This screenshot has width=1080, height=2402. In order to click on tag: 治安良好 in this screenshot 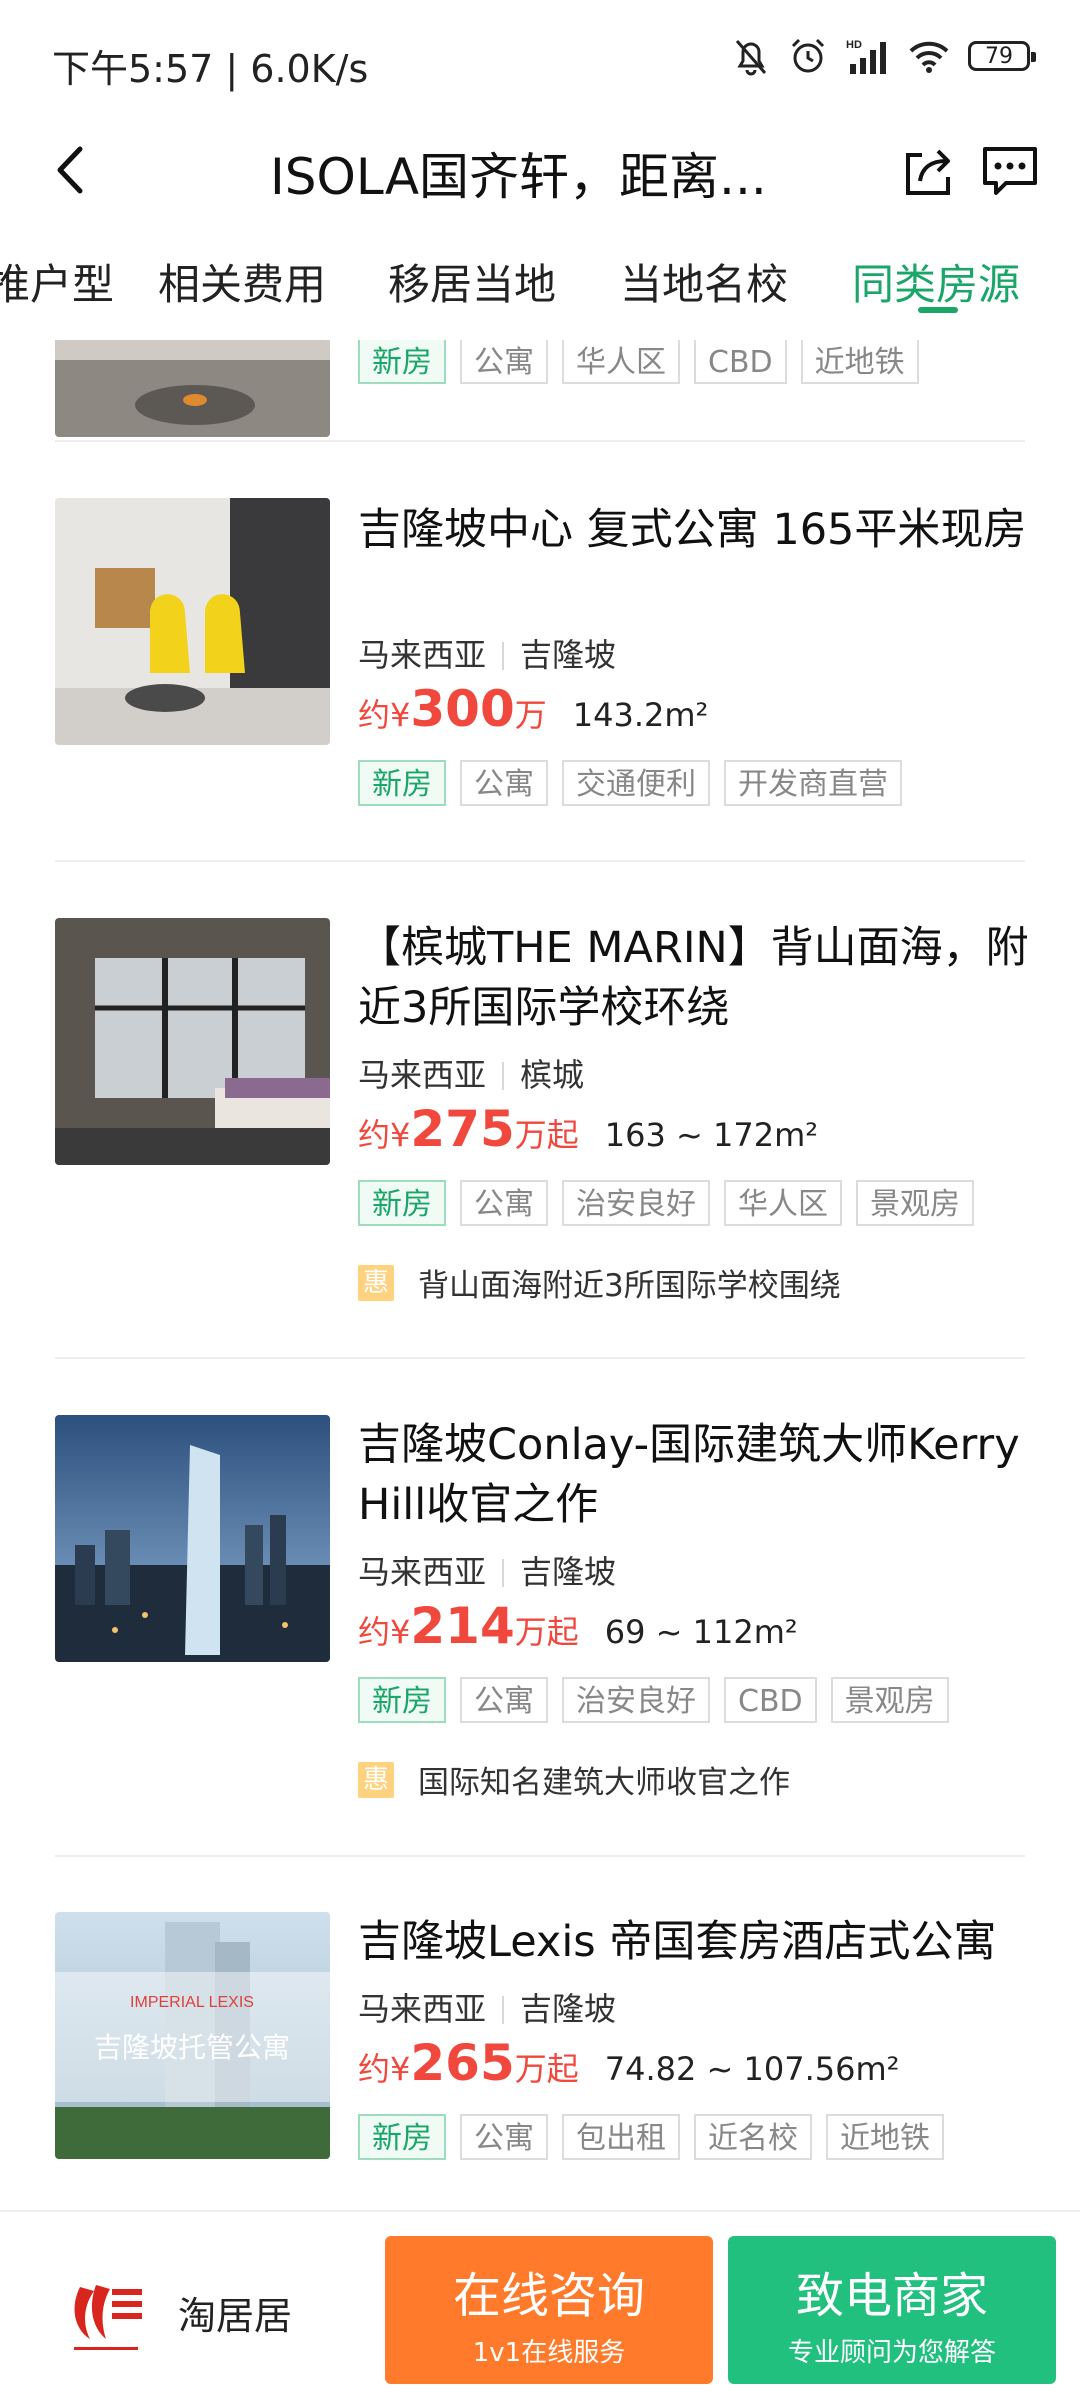, I will do `click(636, 1700)`.